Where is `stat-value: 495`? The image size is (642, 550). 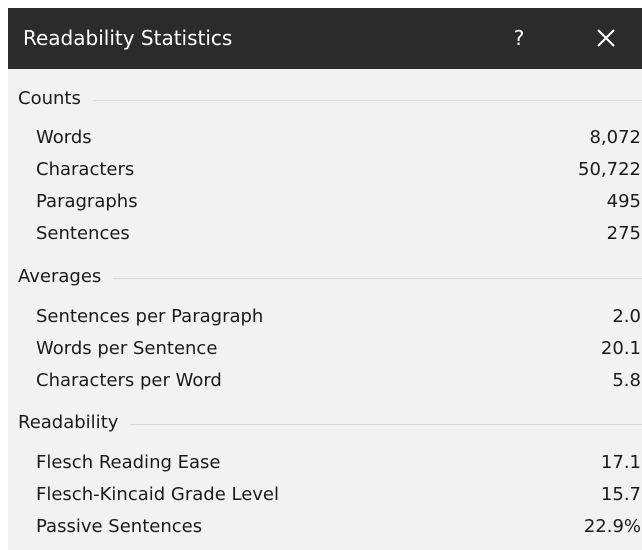 stat-value: 495 is located at coordinates (623, 201).